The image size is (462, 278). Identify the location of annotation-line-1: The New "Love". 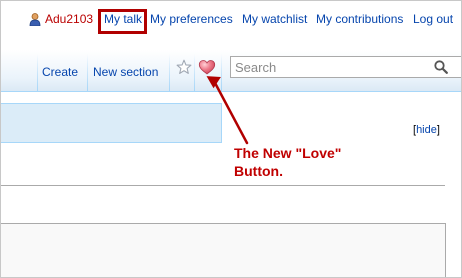
(288, 153).